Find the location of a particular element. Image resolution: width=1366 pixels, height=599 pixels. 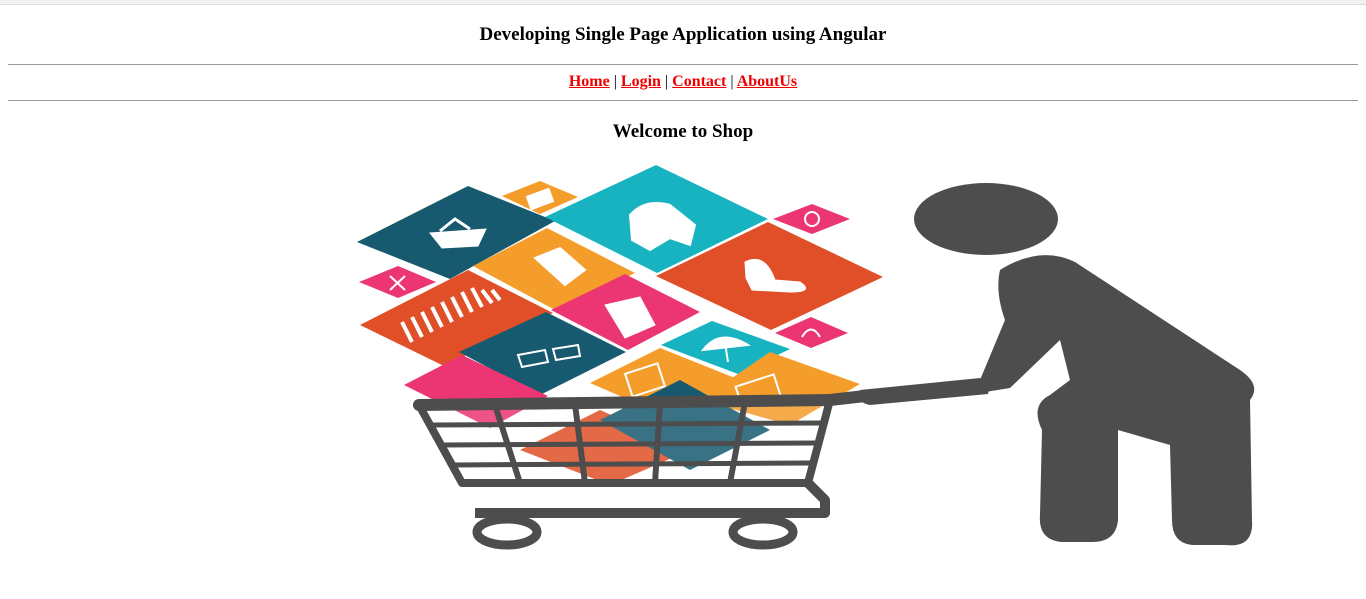

divider-bottom is located at coordinates (683, 100).